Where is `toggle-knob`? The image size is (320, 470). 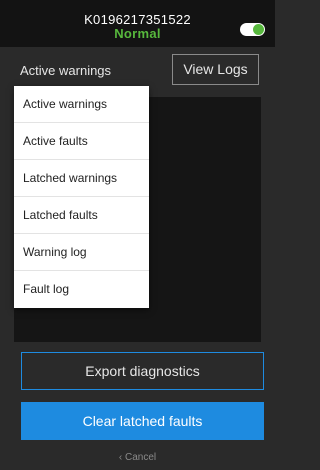
toggle-knob is located at coordinates (258, 29).